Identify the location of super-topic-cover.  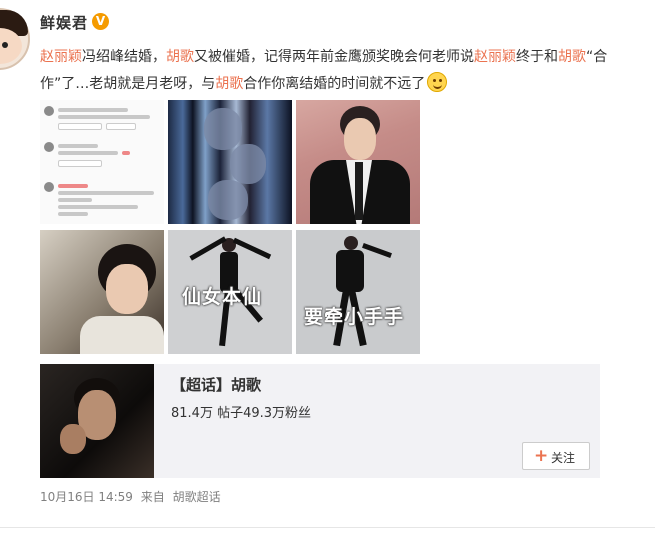
(97, 421).